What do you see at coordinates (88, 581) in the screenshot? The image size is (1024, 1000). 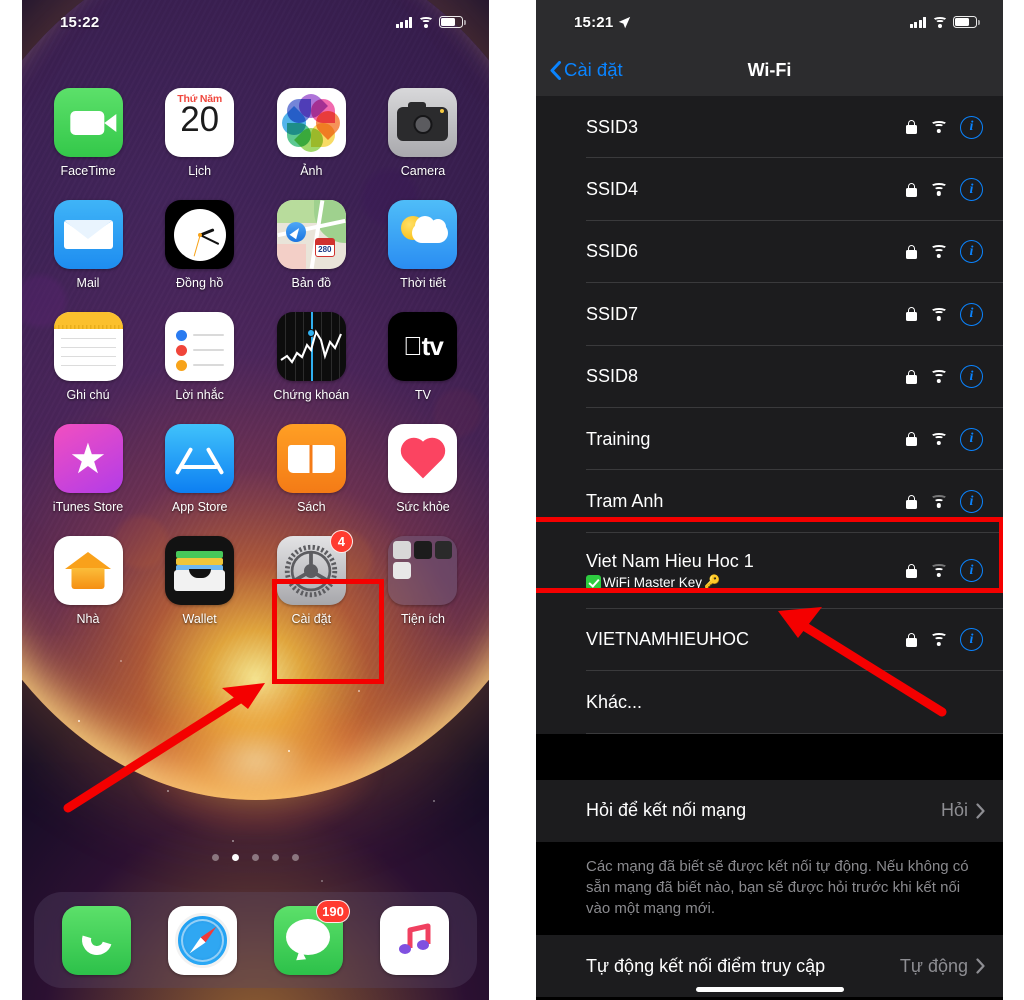 I see `app-home: Nhà` at bounding box center [88, 581].